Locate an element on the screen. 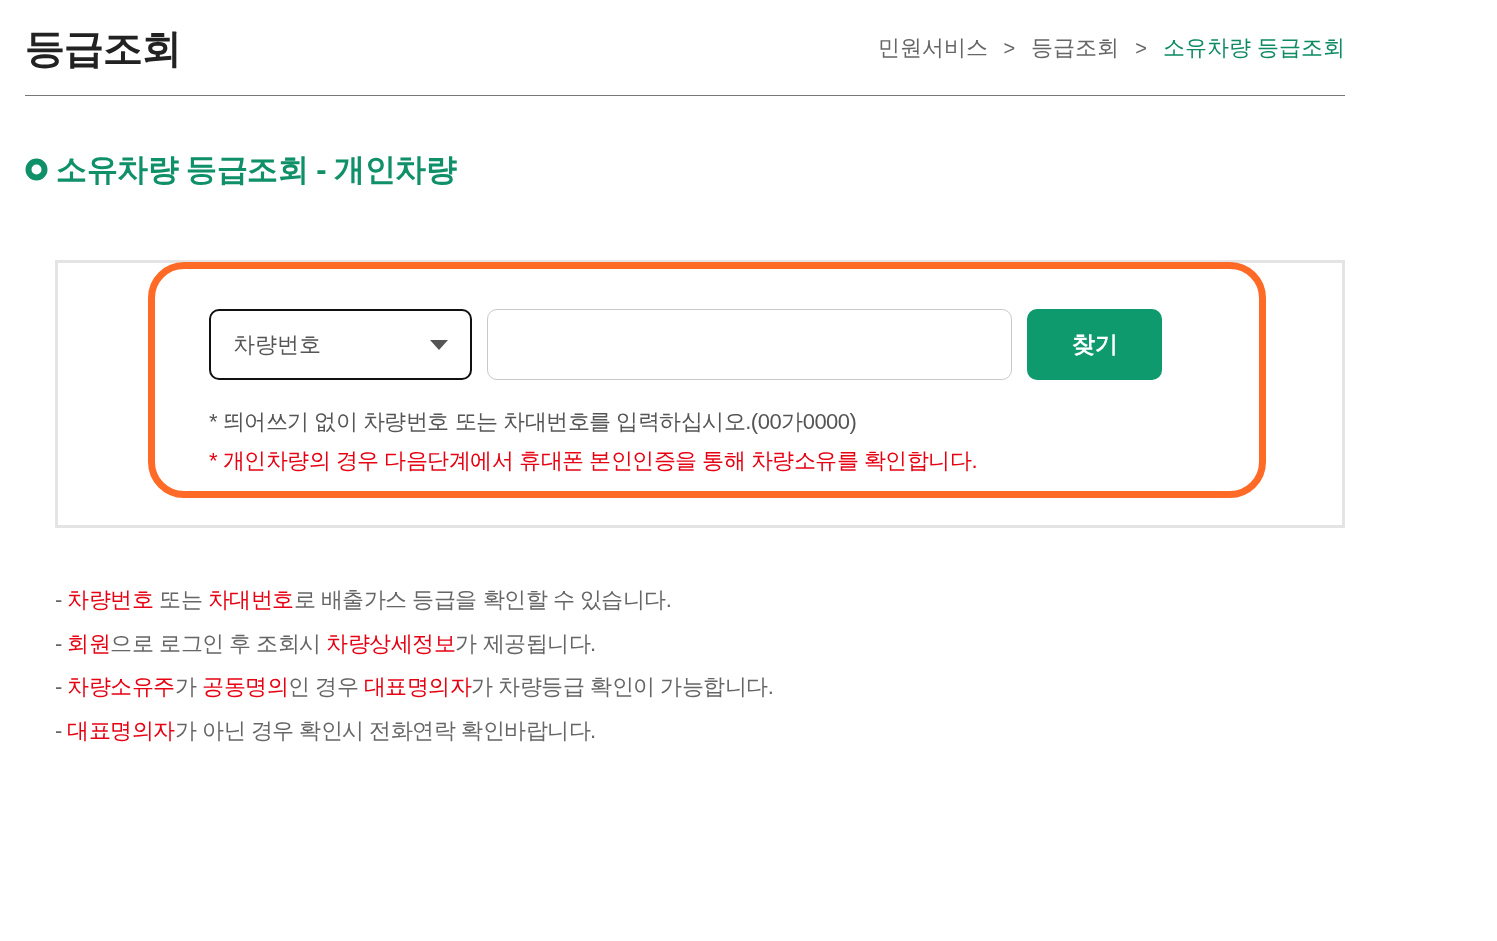 The image size is (1497, 941). page-title: 등급조회 is located at coordinates (103, 48).